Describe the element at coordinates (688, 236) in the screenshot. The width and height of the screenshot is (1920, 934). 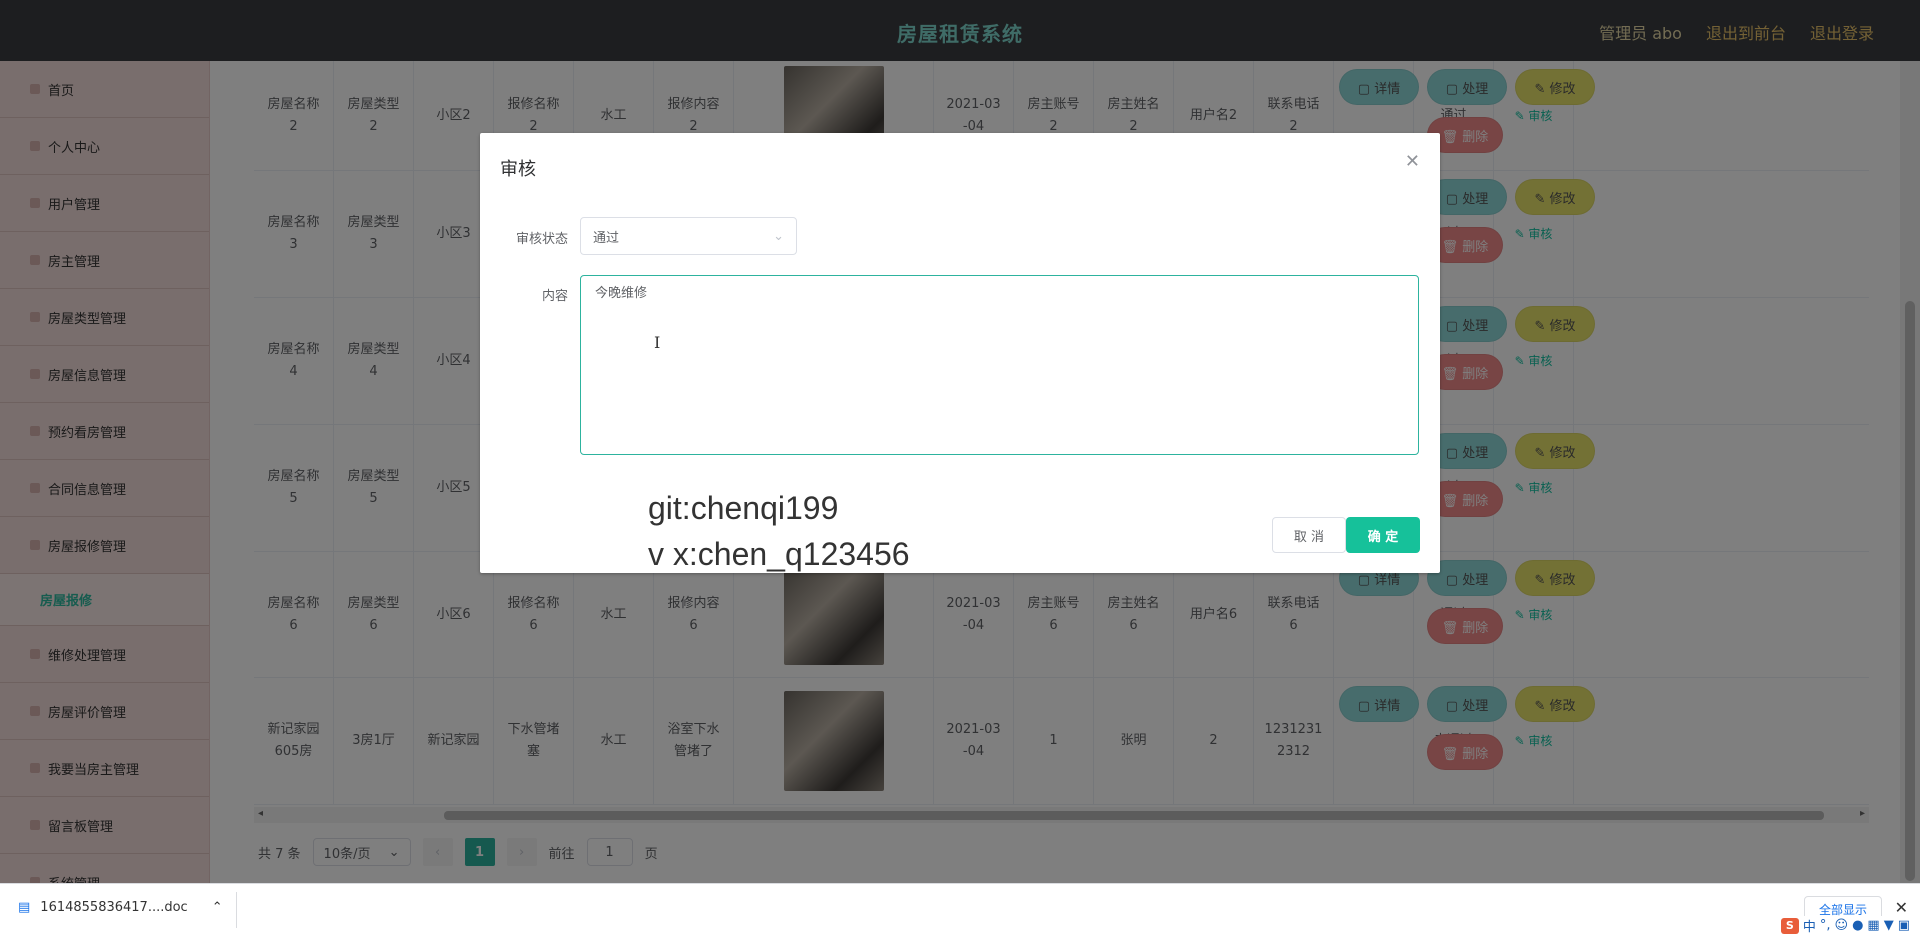
I see `status-select: 通过 ⌄` at that location.